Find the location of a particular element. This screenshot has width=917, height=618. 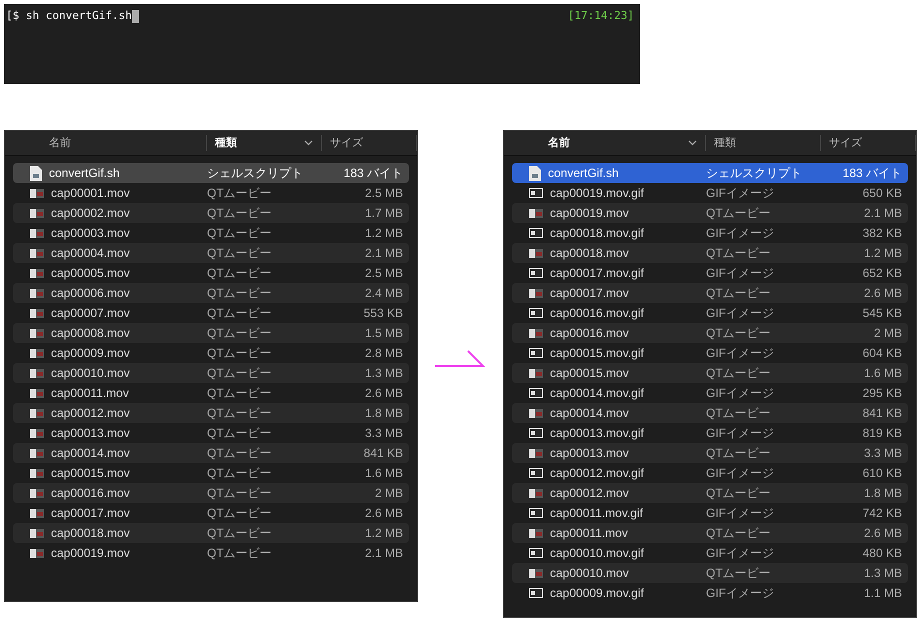

file-row: cap00013.mov.gif GIFイメージ 819 KB is located at coordinates (710, 433).